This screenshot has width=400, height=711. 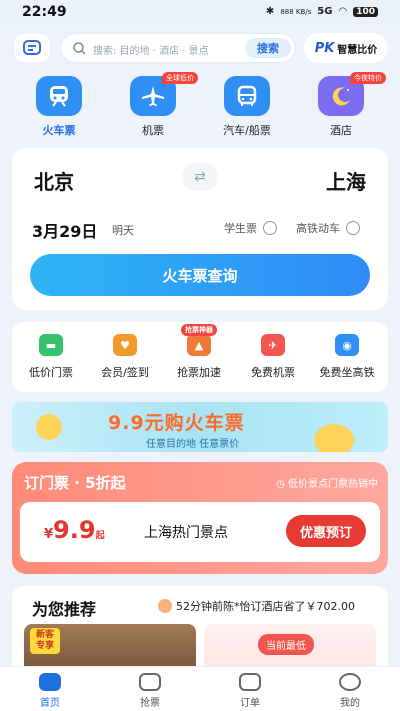 I want to click on profile-icon, so click(x=350, y=682).